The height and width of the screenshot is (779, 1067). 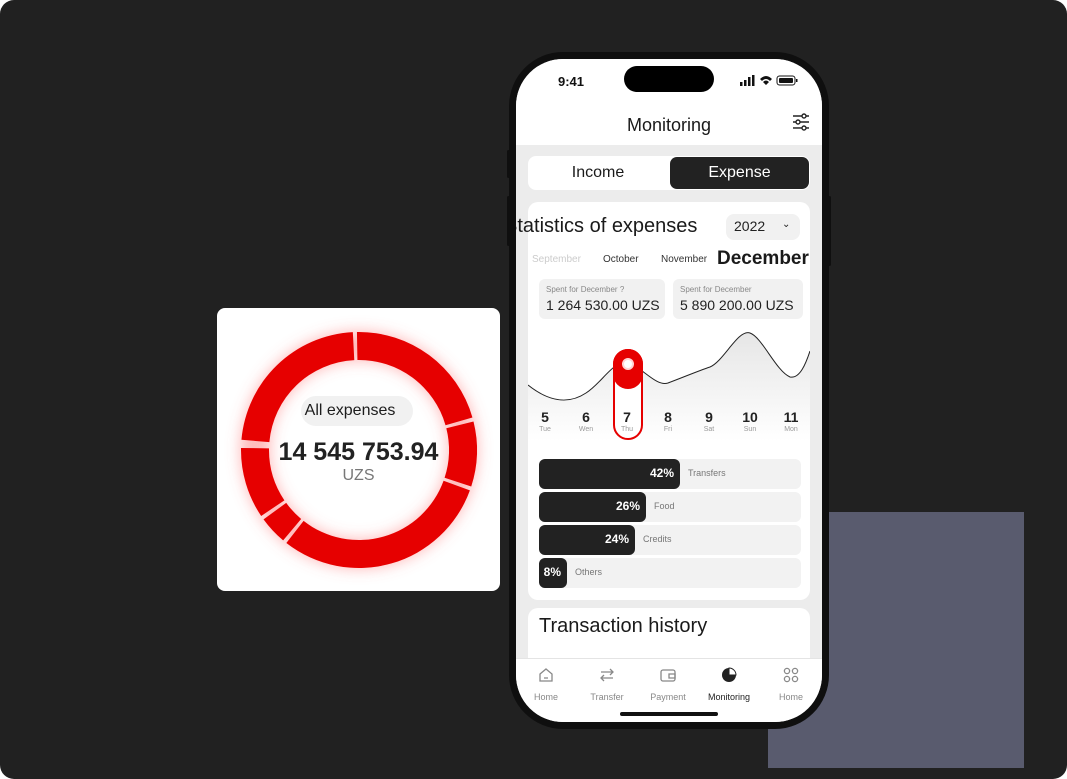 I want to click on status-time: 9:41, so click(x=571, y=81).